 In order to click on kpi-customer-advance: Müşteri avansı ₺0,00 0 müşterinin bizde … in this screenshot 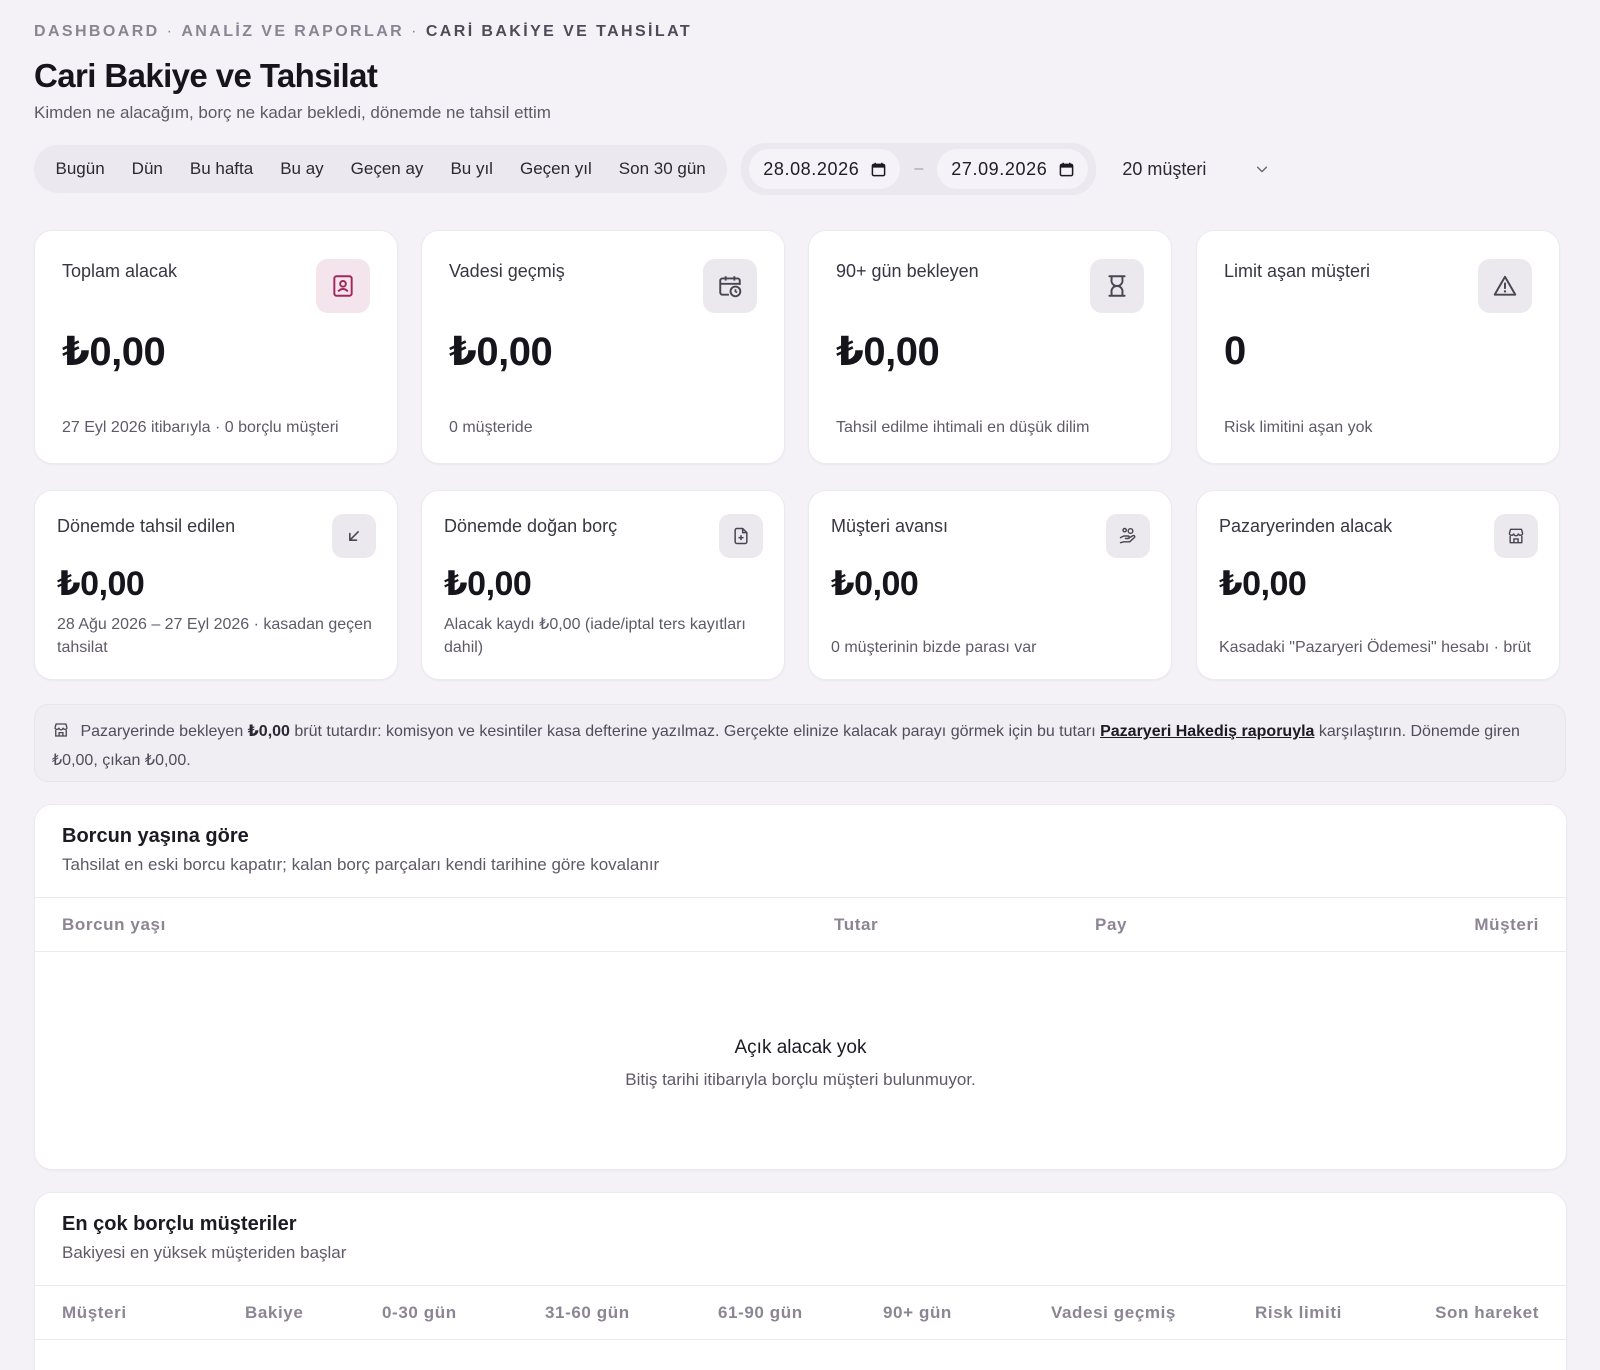, I will do `click(990, 585)`.